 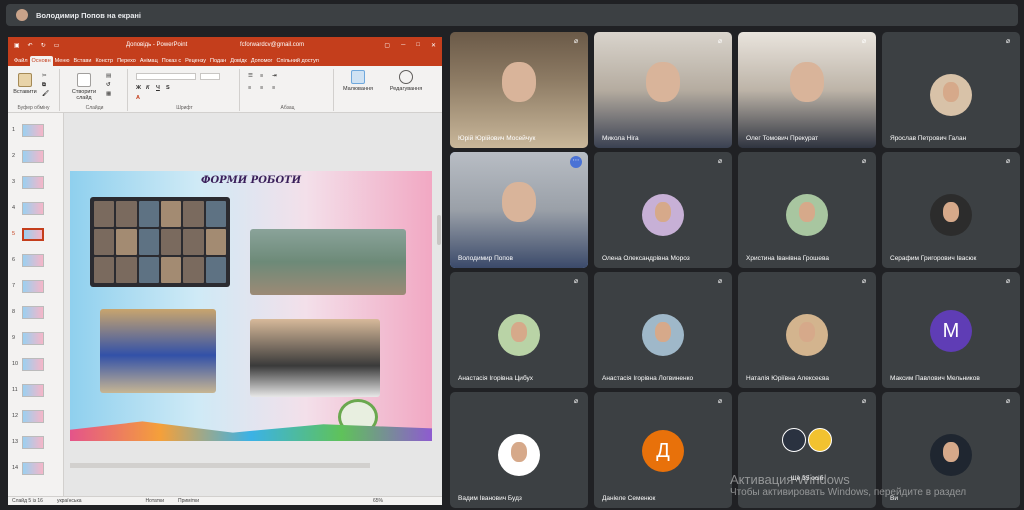 What do you see at coordinates (790, 479) in the screenshot?
I see `activation-title: Активация Windows` at bounding box center [790, 479].